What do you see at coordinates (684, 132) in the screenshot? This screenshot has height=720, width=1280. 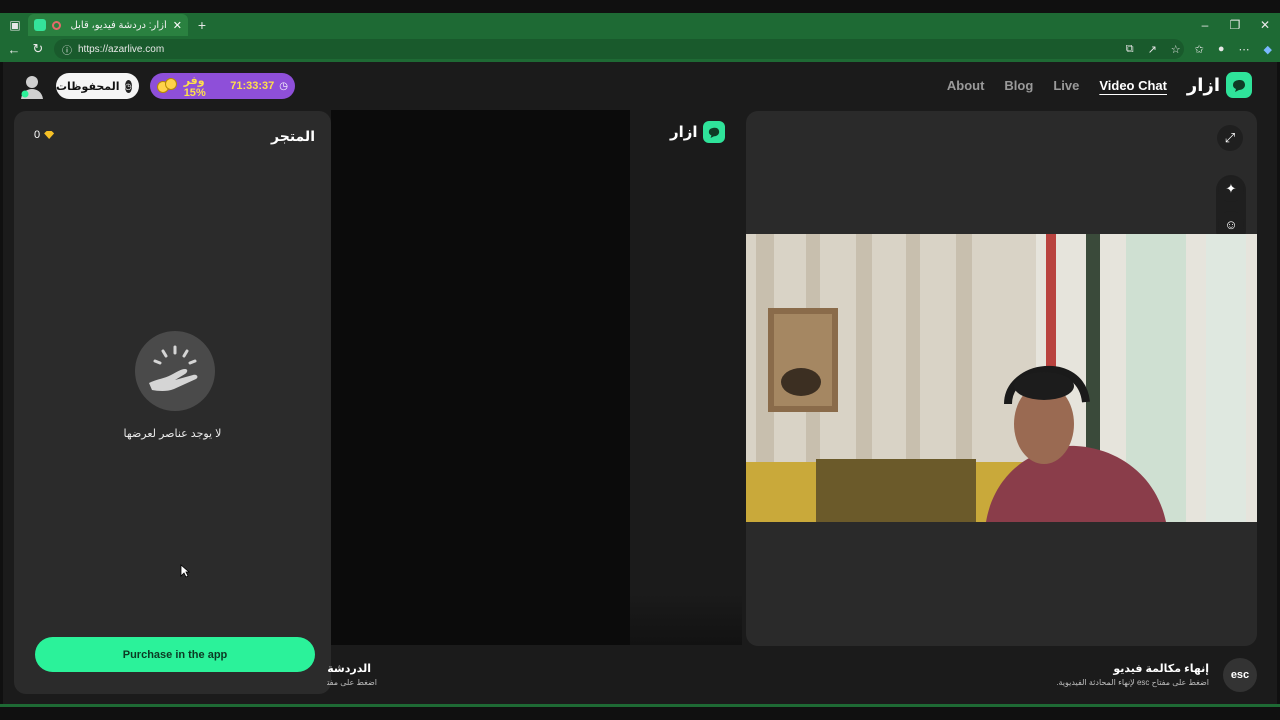 I see `remote-logo-text: ازار` at bounding box center [684, 132].